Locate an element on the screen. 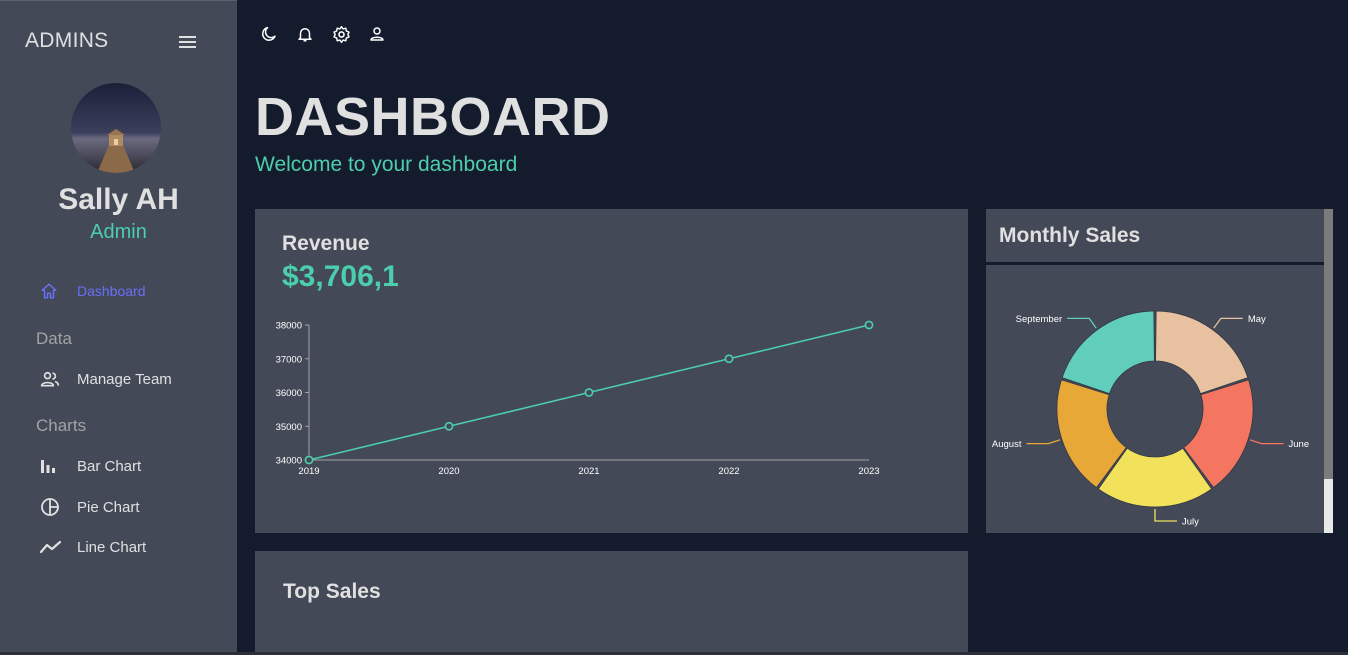  section-title-data: Data is located at coordinates (54, 338).